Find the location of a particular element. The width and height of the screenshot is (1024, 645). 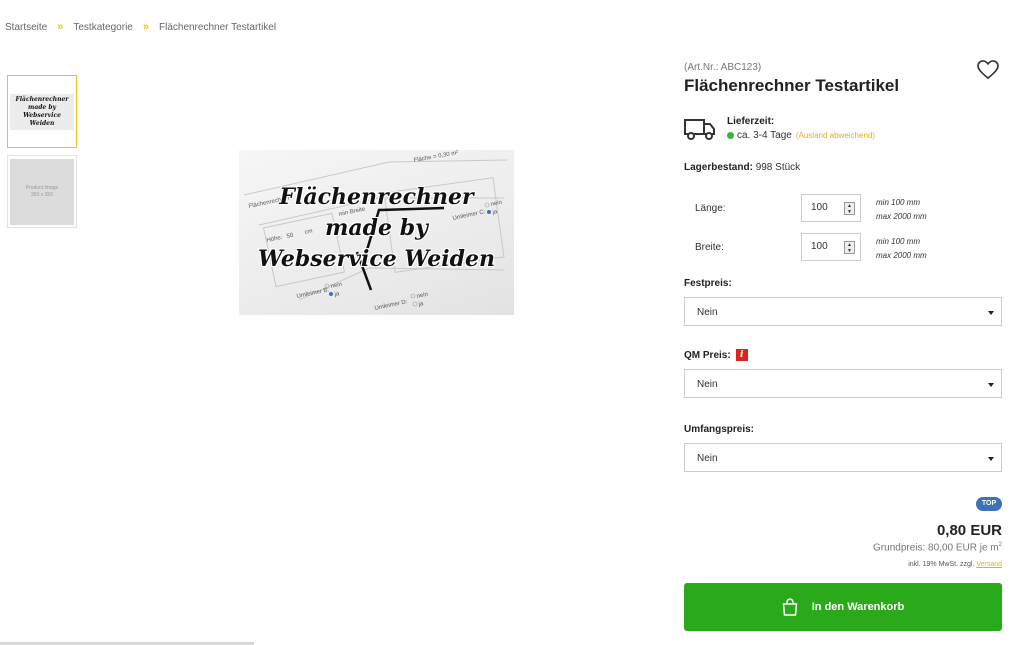

shipping-link: Versand is located at coordinates (989, 564).